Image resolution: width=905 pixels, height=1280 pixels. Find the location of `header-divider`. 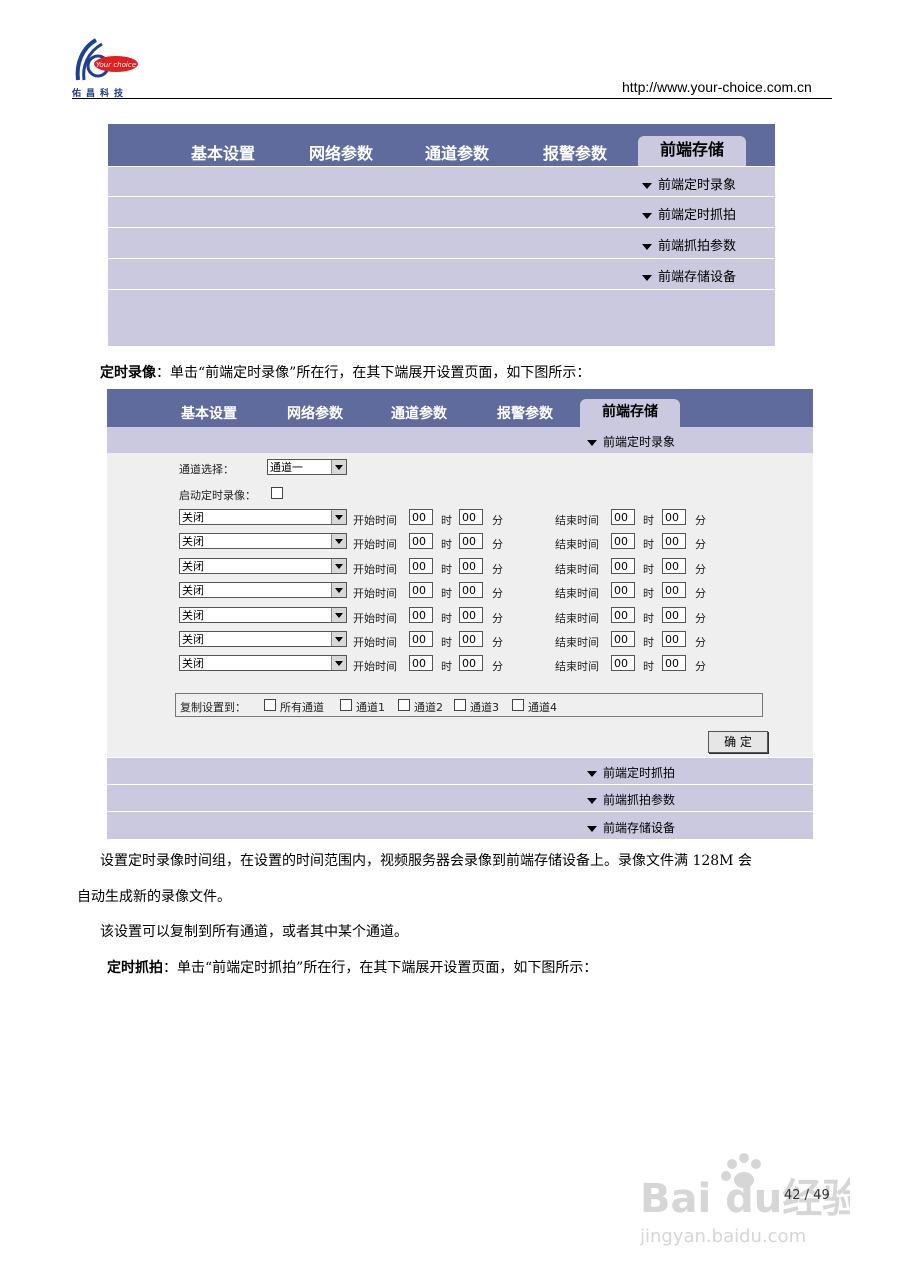

header-divider is located at coordinates (452, 98).